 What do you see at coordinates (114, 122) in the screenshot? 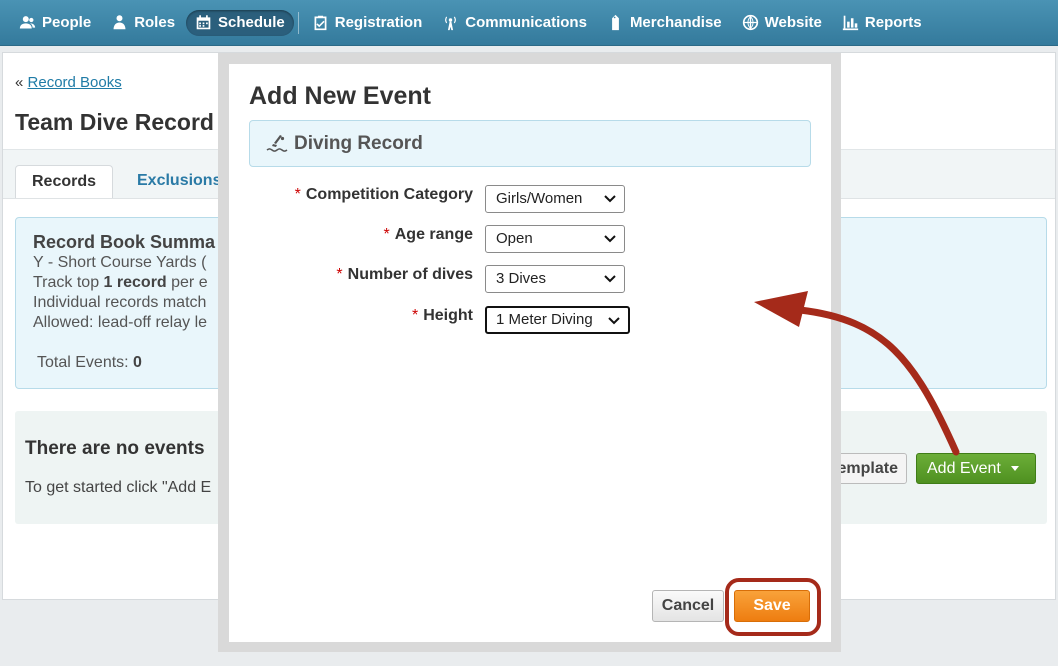
I see `page-title: Team Dive Record` at bounding box center [114, 122].